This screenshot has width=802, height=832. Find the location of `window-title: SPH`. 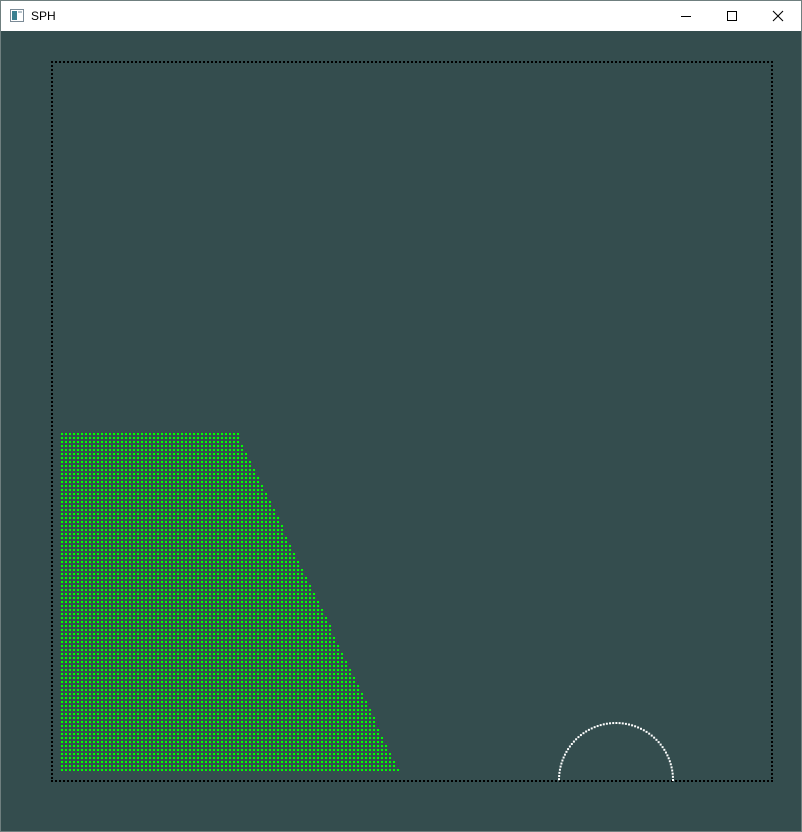

window-title: SPH is located at coordinates (43, 16).